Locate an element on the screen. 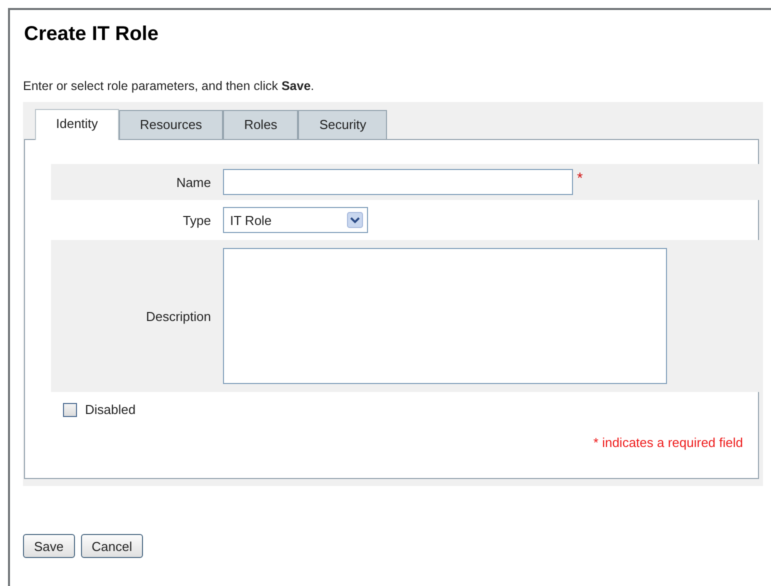 The width and height of the screenshot is (771, 586). field-label: Description is located at coordinates (178, 316).